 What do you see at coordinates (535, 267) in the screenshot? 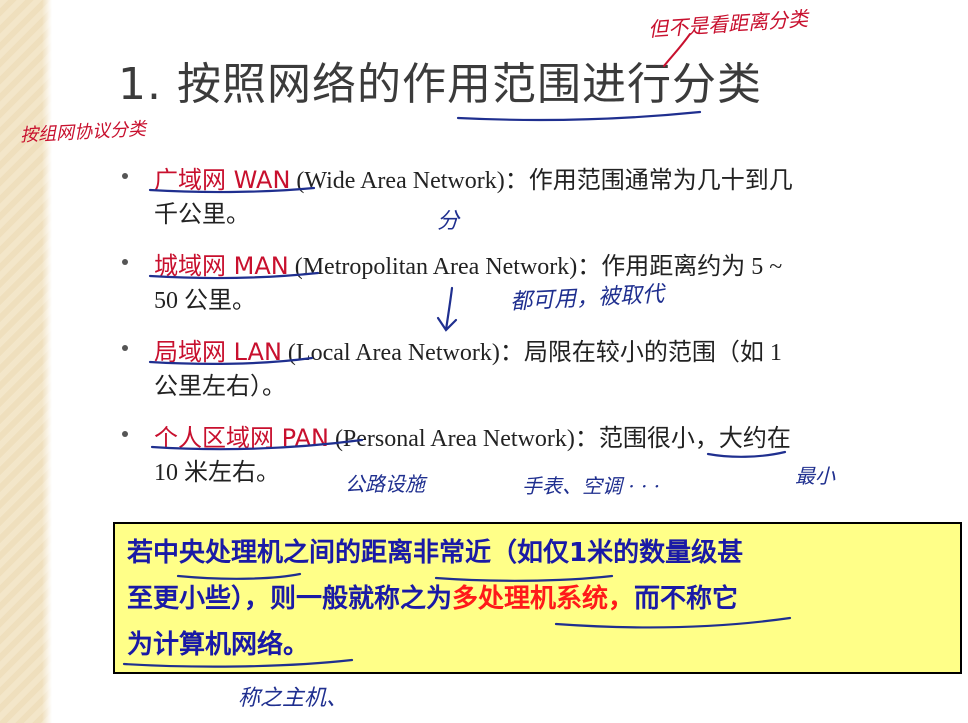
I see `item-description: (Metropolitan Area Network)：作用距离约为 5 ~` at bounding box center [535, 267].